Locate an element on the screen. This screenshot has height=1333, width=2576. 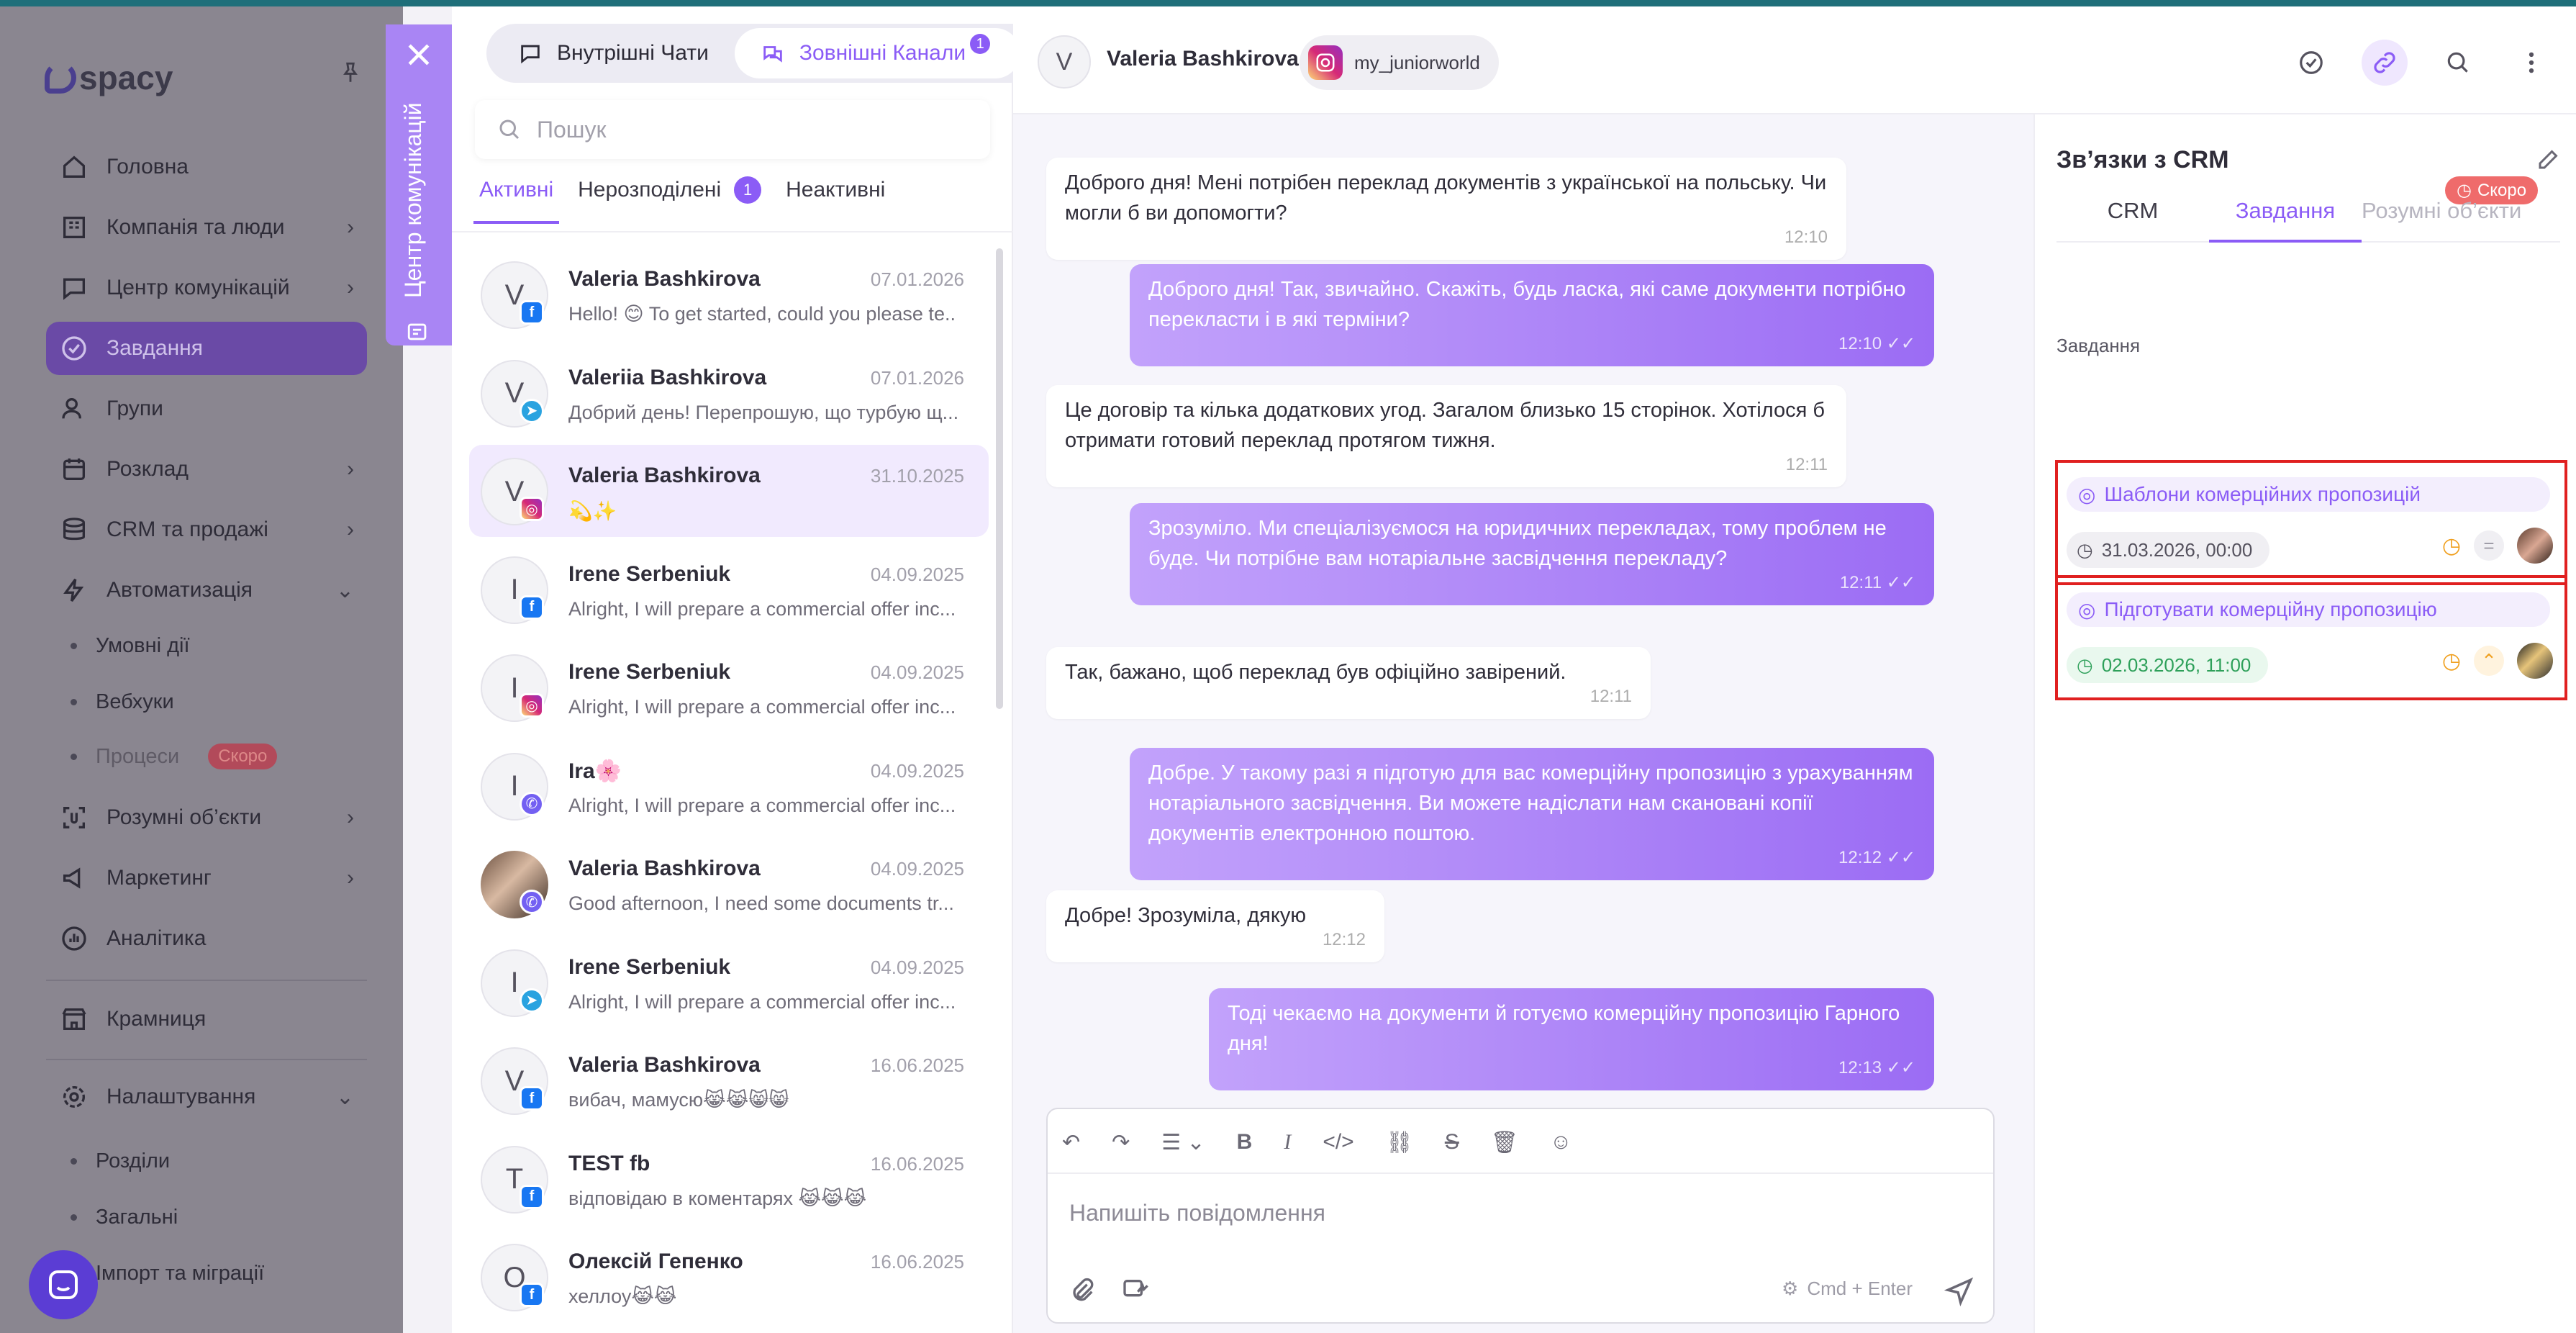
soon-badge: Скоро is located at coordinates (243, 757).